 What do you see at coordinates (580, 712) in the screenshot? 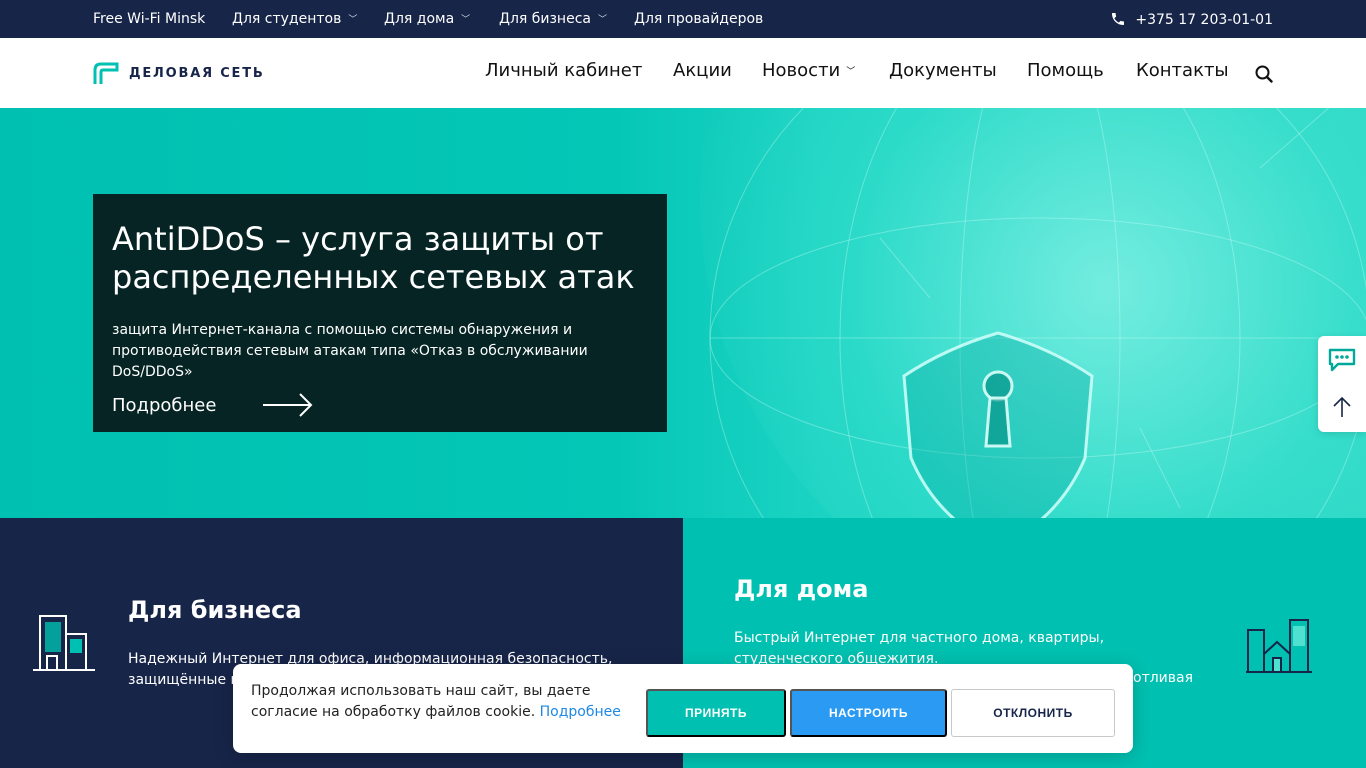
I see `cookie-more-link: Подробнее` at bounding box center [580, 712].